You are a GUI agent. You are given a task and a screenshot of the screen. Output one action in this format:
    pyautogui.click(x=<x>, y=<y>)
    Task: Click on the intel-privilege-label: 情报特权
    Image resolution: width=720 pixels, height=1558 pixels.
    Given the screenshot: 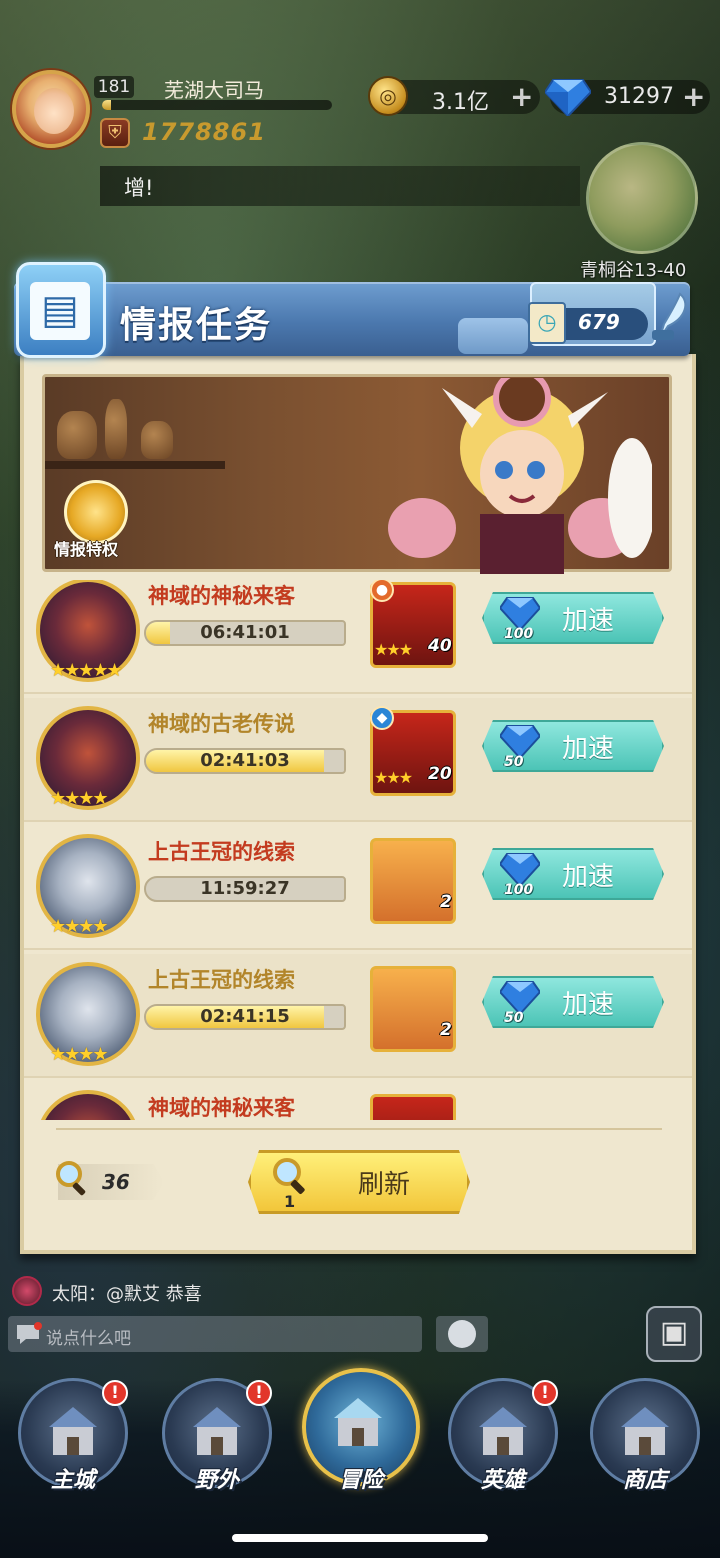 What is the action you would take?
    pyautogui.click(x=86, y=549)
    